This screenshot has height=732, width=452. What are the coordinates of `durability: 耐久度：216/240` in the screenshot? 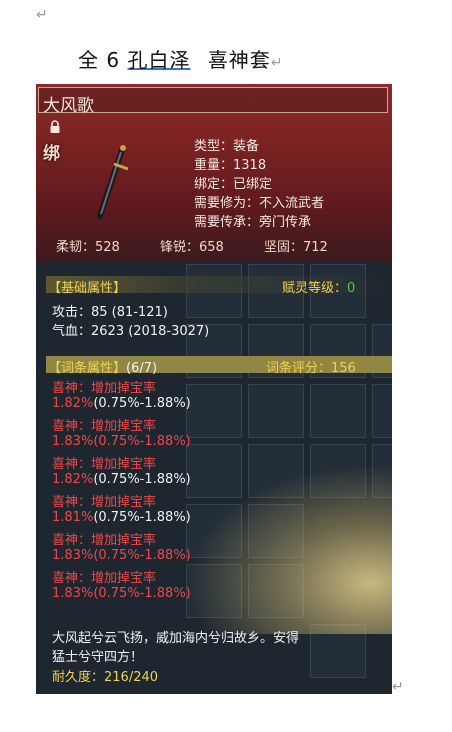 It's located at (105, 677).